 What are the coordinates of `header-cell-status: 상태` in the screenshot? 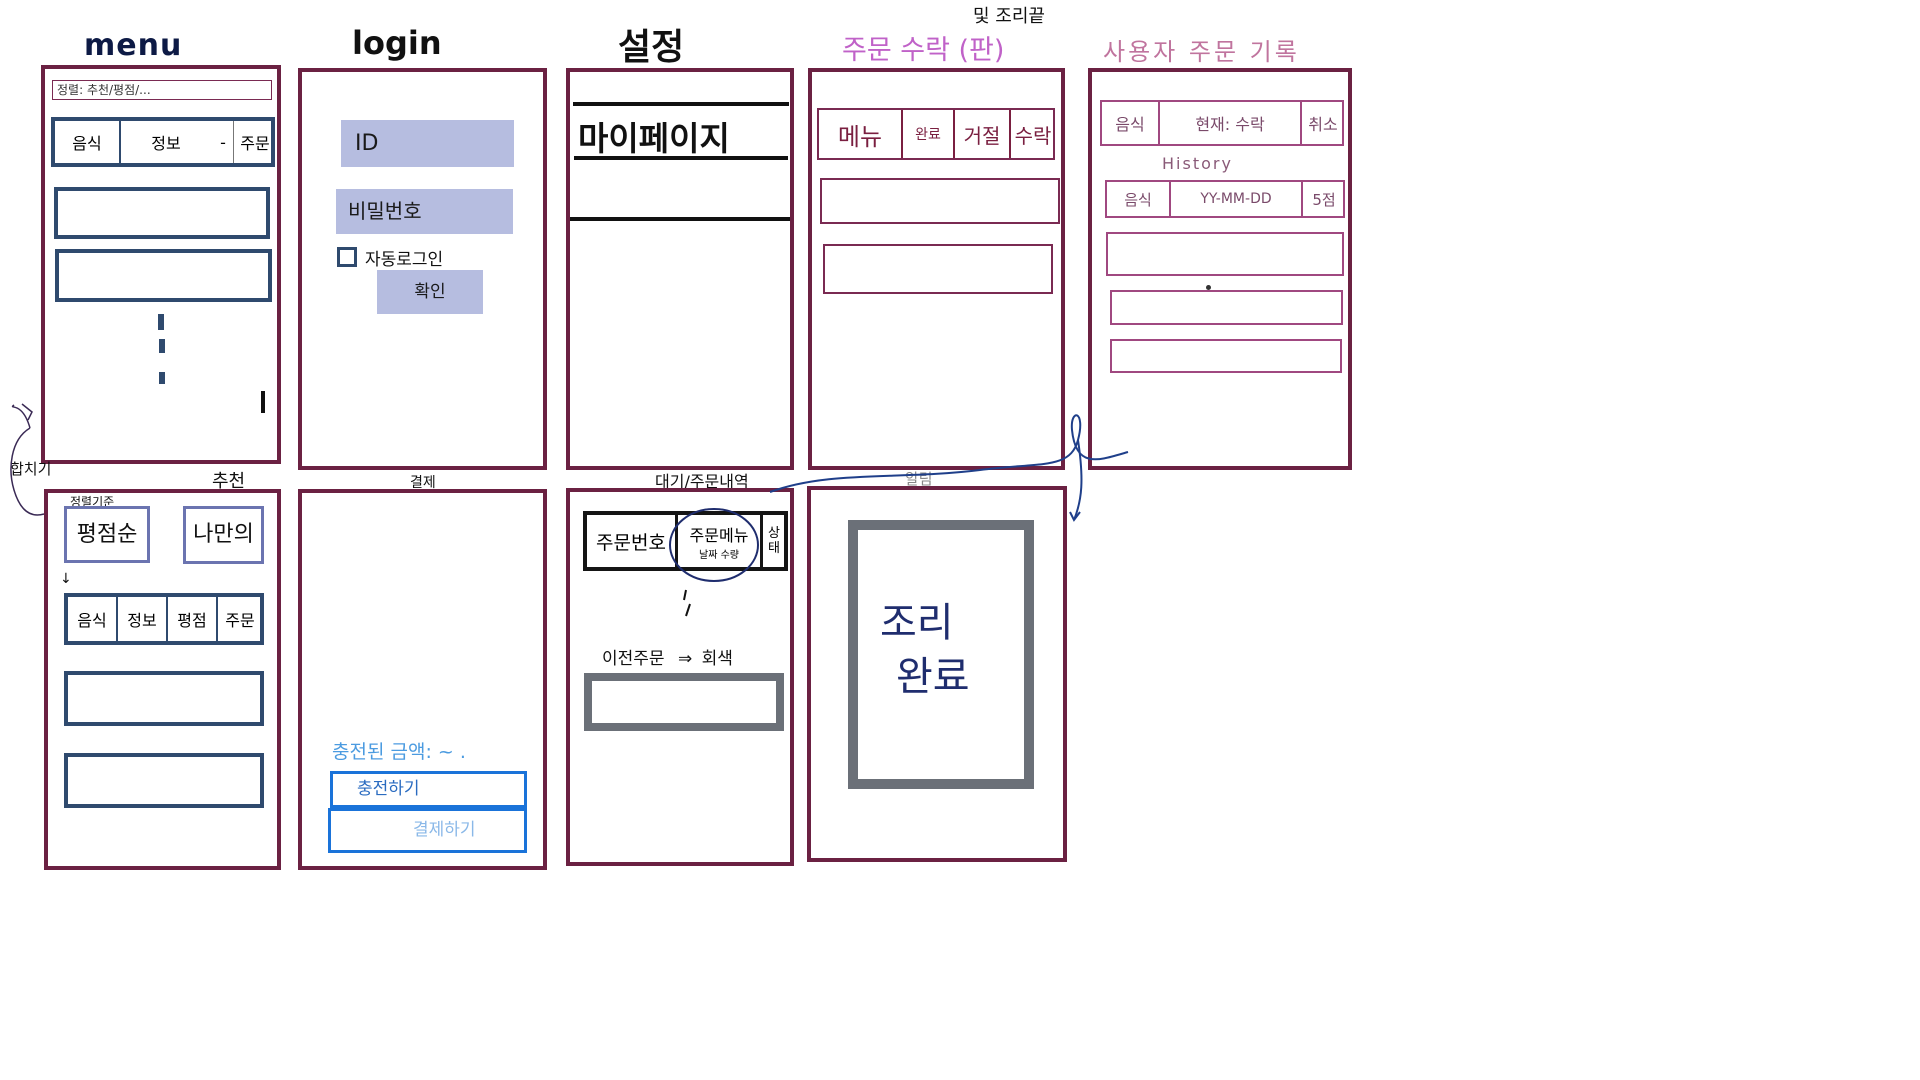 It's located at (774, 541).